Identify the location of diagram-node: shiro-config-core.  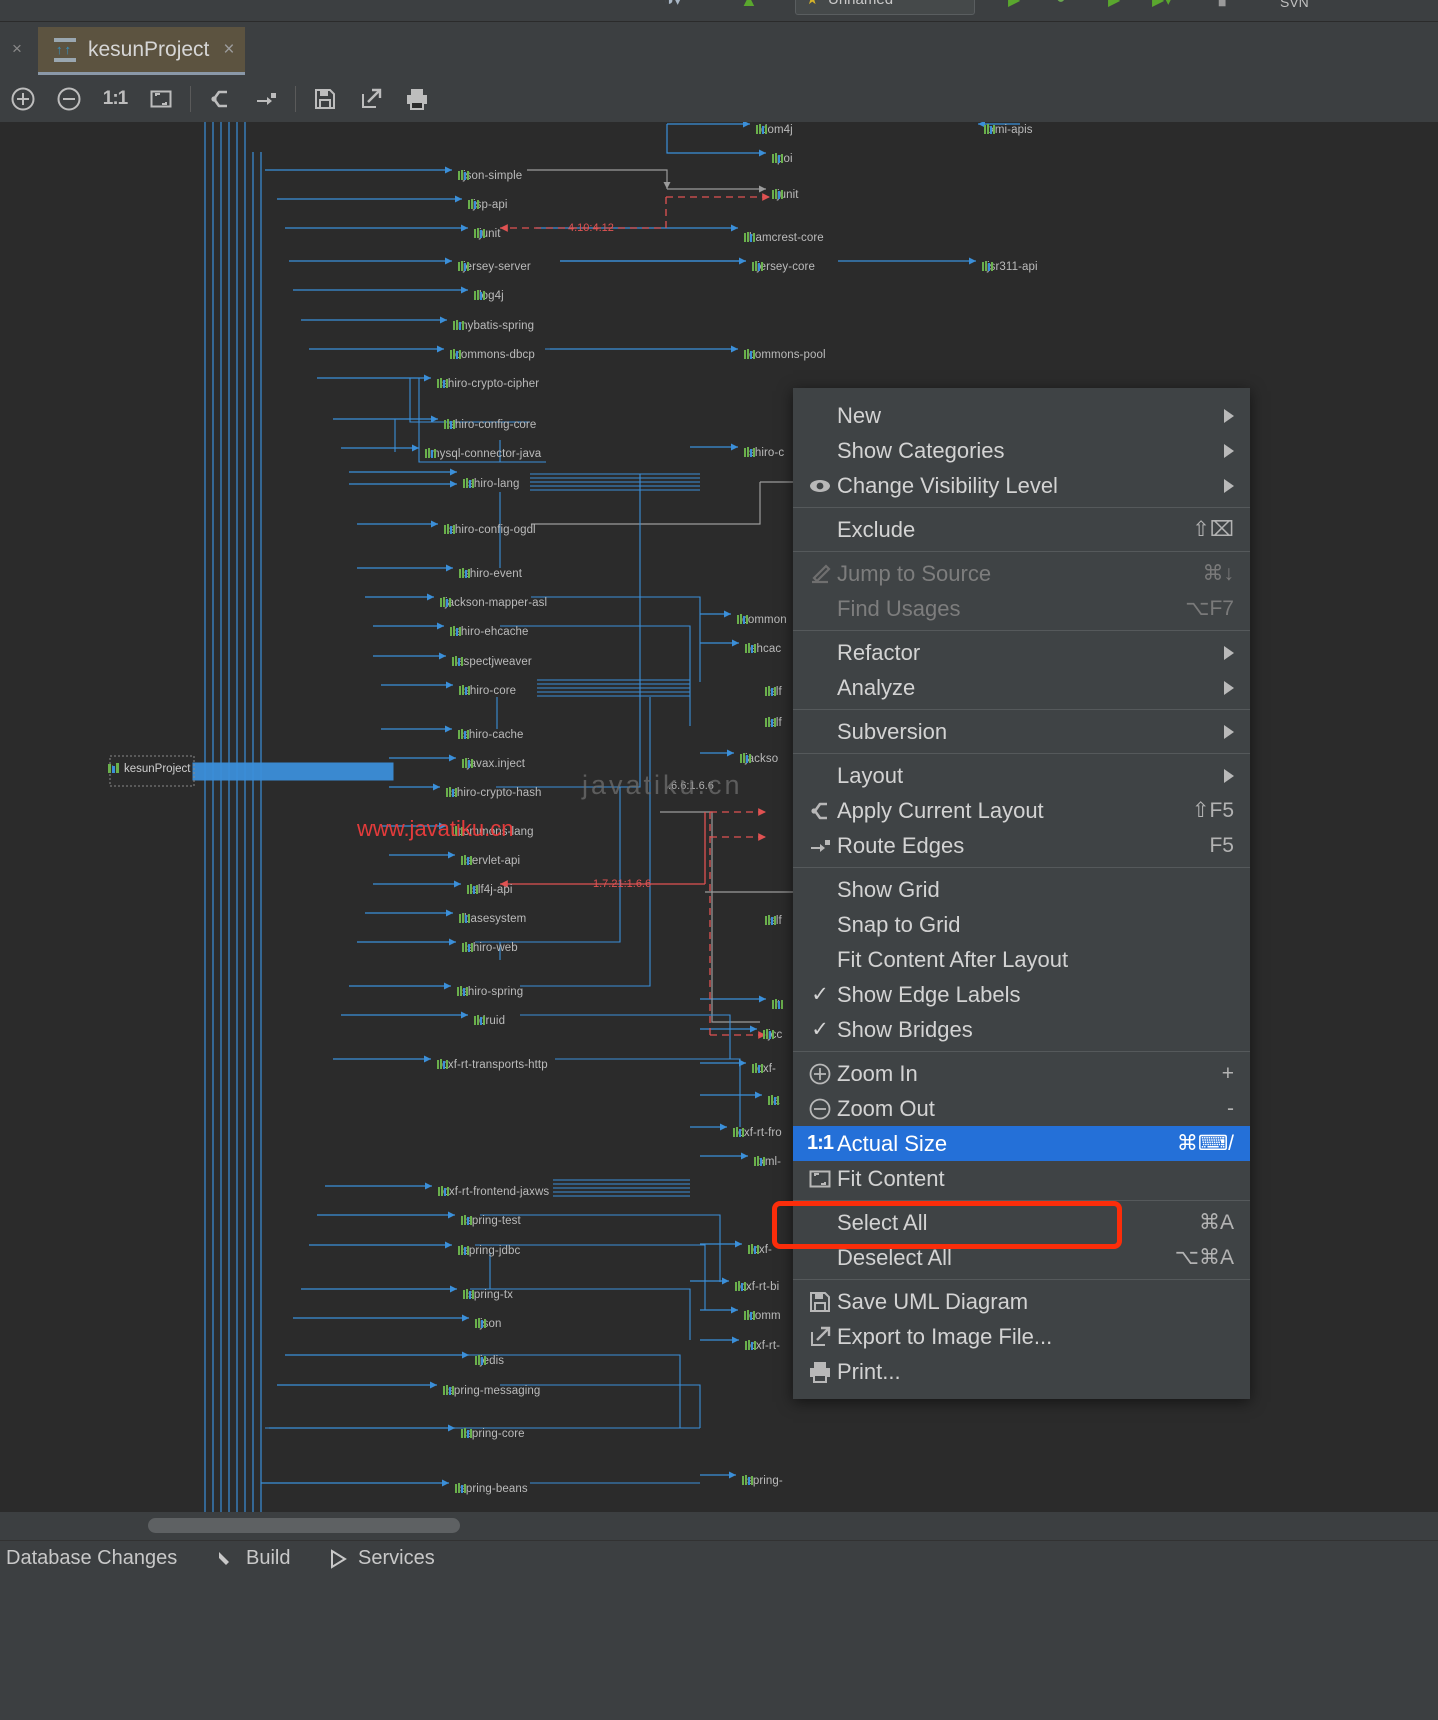
(490, 425).